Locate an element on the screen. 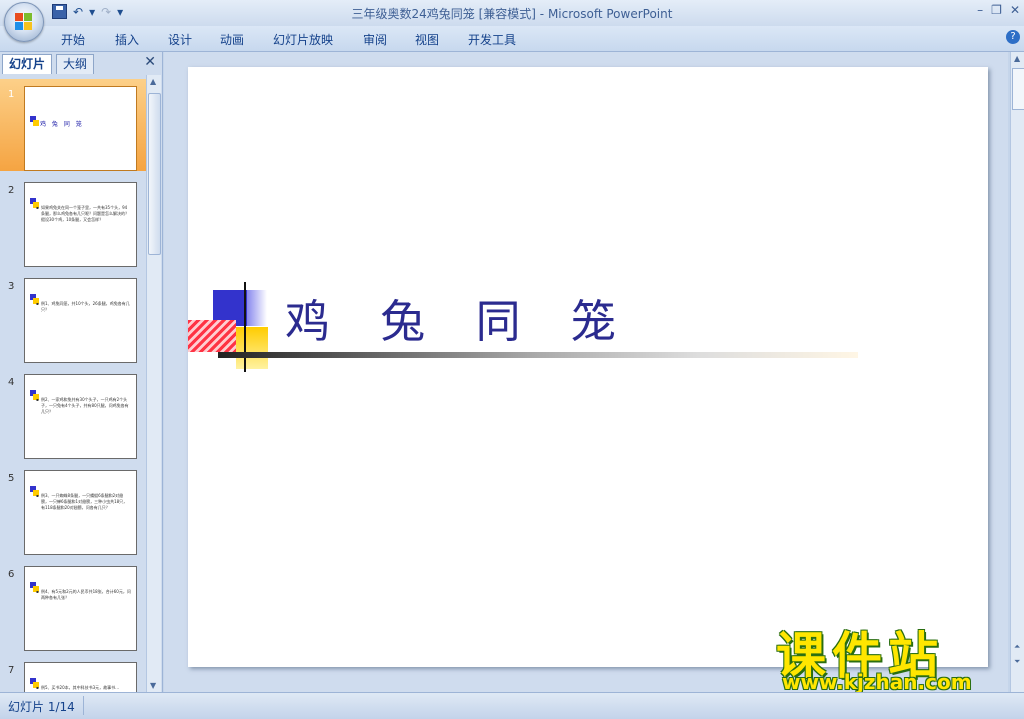 The width and height of the screenshot is (1024, 719). status-bar: 幻灯片 1/14 is located at coordinates (512, 705).